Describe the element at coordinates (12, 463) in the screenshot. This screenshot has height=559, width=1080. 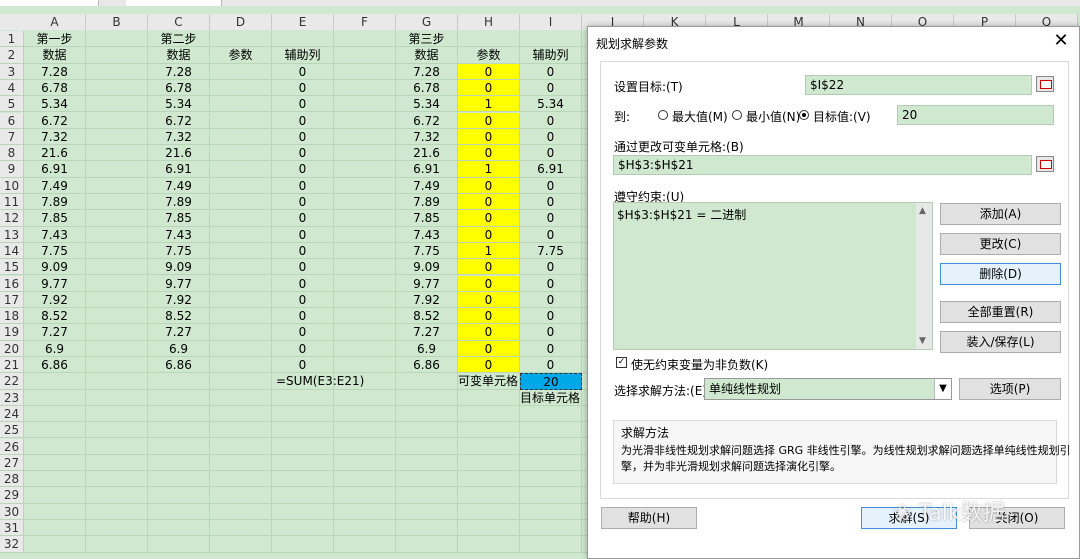
I see `row-header: 27` at that location.